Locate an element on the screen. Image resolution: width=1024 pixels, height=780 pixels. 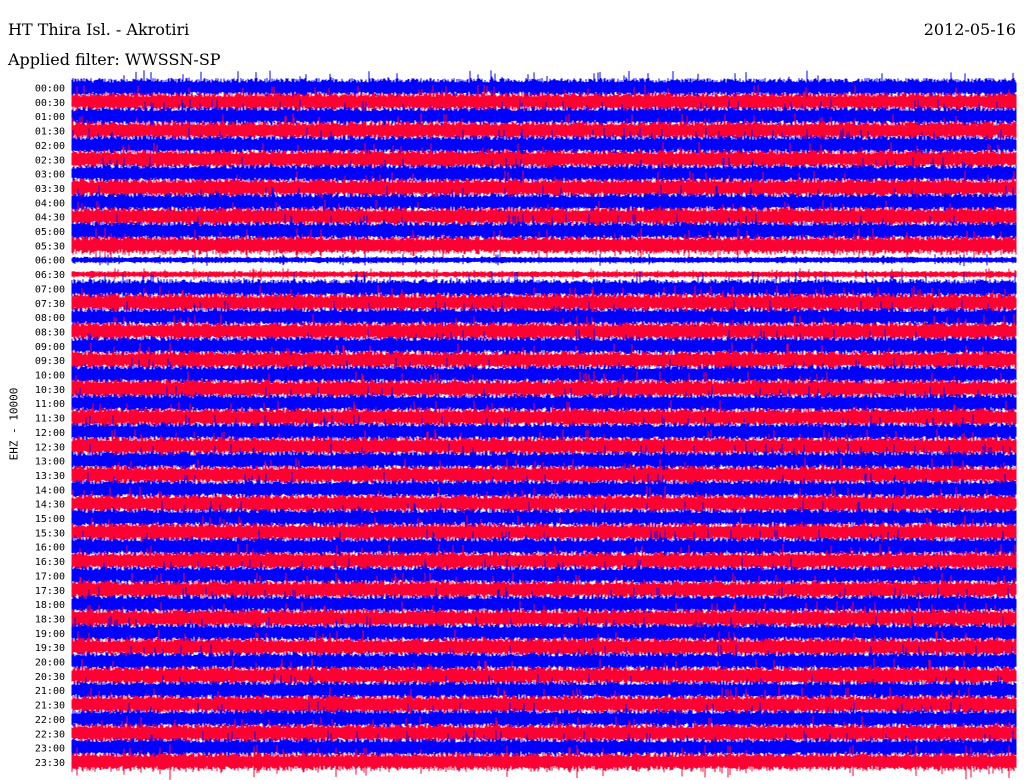
row-time-label: 05:30 is located at coordinates (50, 246).